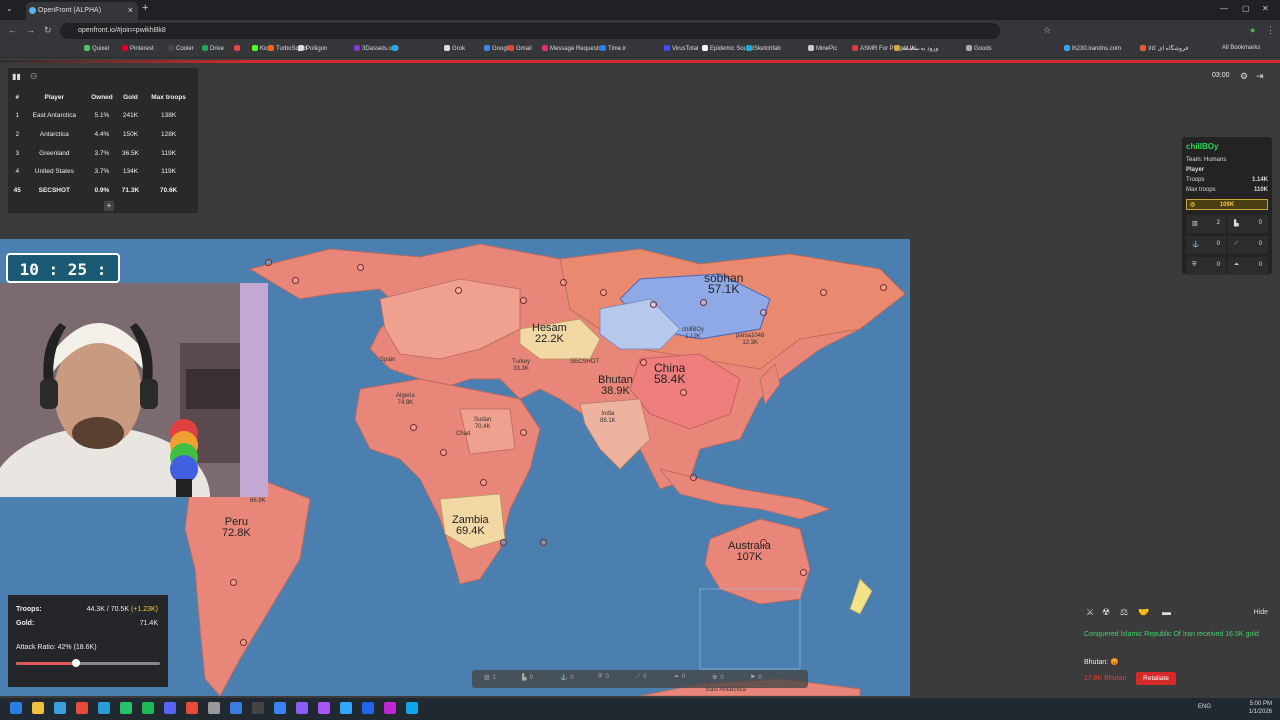 This screenshot has height=720, width=1280. Describe the element at coordinates (103, 171) in the screenshot. I see `leaderboard-row: 4 United States 3.7% 134K 119K` at that location.